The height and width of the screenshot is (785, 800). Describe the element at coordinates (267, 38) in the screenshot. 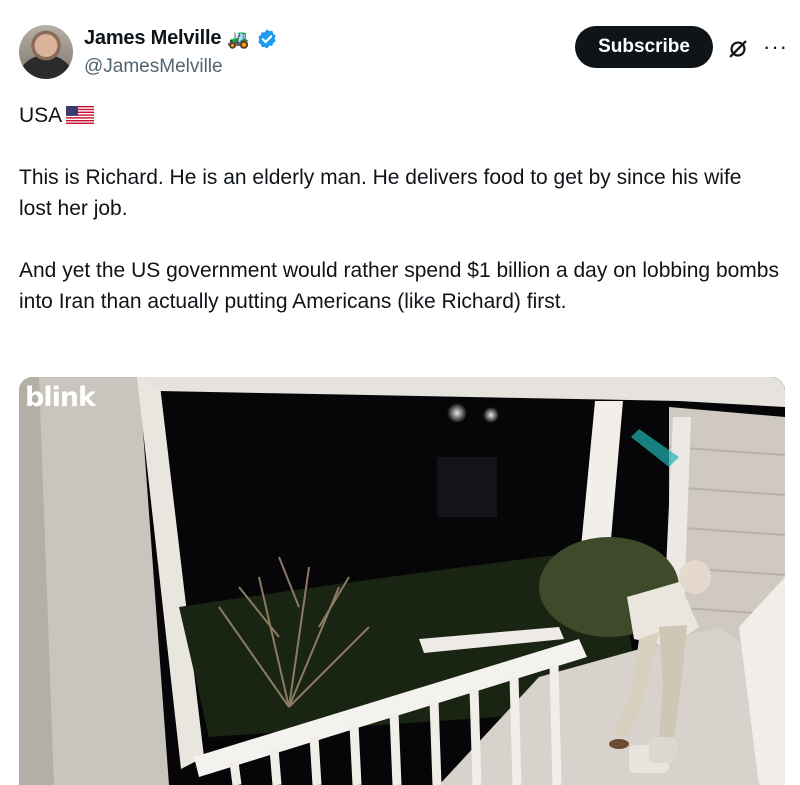

I see `verified-badge-icon` at that location.